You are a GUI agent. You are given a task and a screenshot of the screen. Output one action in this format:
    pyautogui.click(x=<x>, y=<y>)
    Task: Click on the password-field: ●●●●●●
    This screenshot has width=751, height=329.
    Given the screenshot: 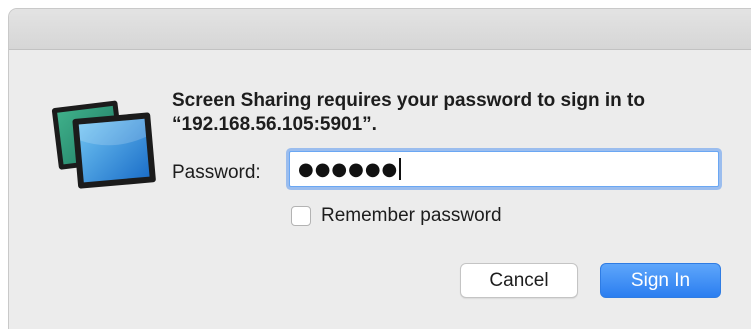 What is the action you would take?
    pyautogui.click(x=504, y=169)
    